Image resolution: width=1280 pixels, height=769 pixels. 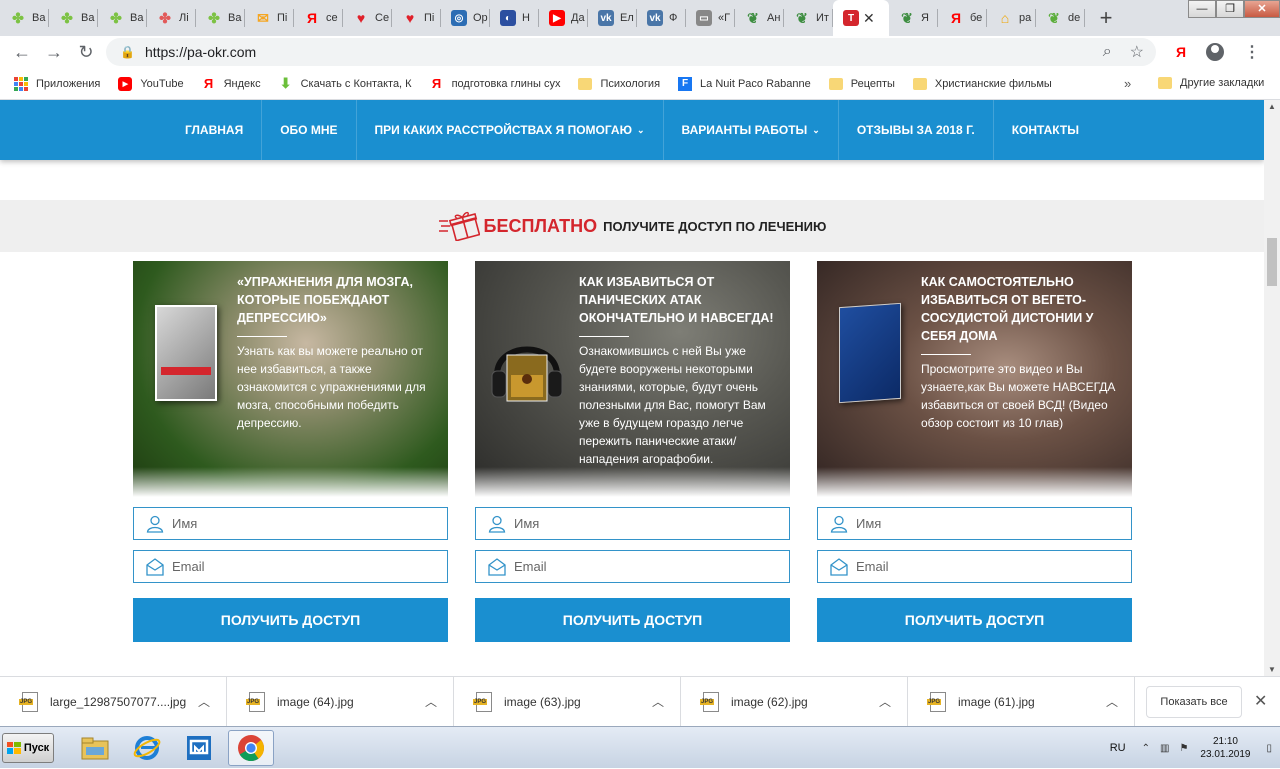 I want to click on bookmarks-overflow-button: », so click(x=1127, y=83).